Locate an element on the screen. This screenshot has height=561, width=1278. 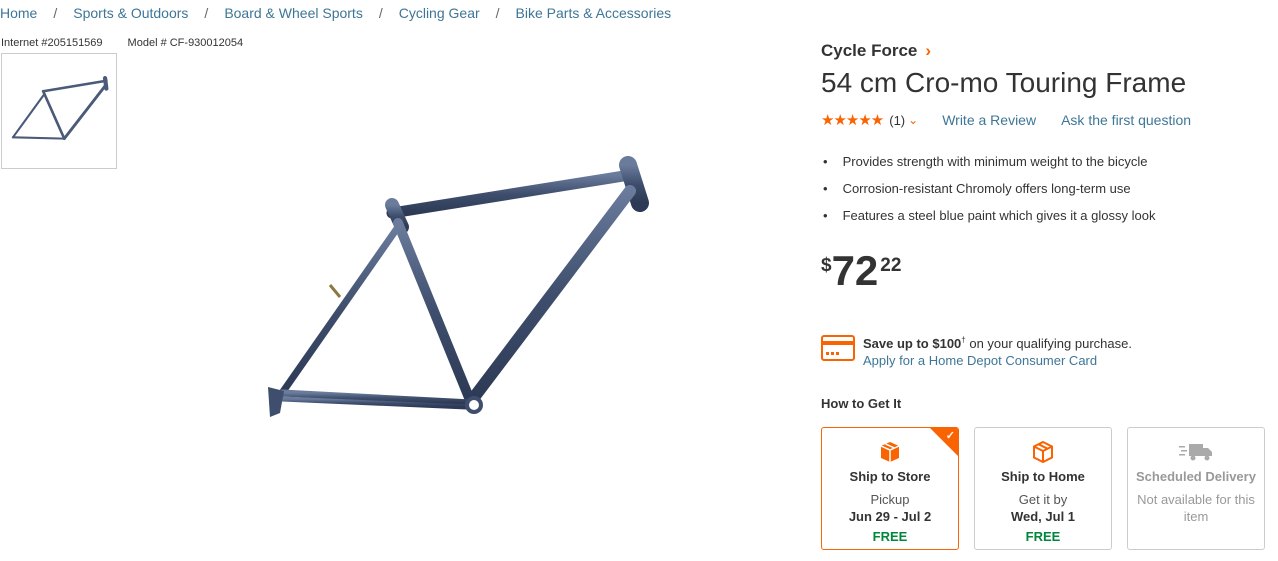
frame-thumbnail-image is located at coordinates (60, 108).